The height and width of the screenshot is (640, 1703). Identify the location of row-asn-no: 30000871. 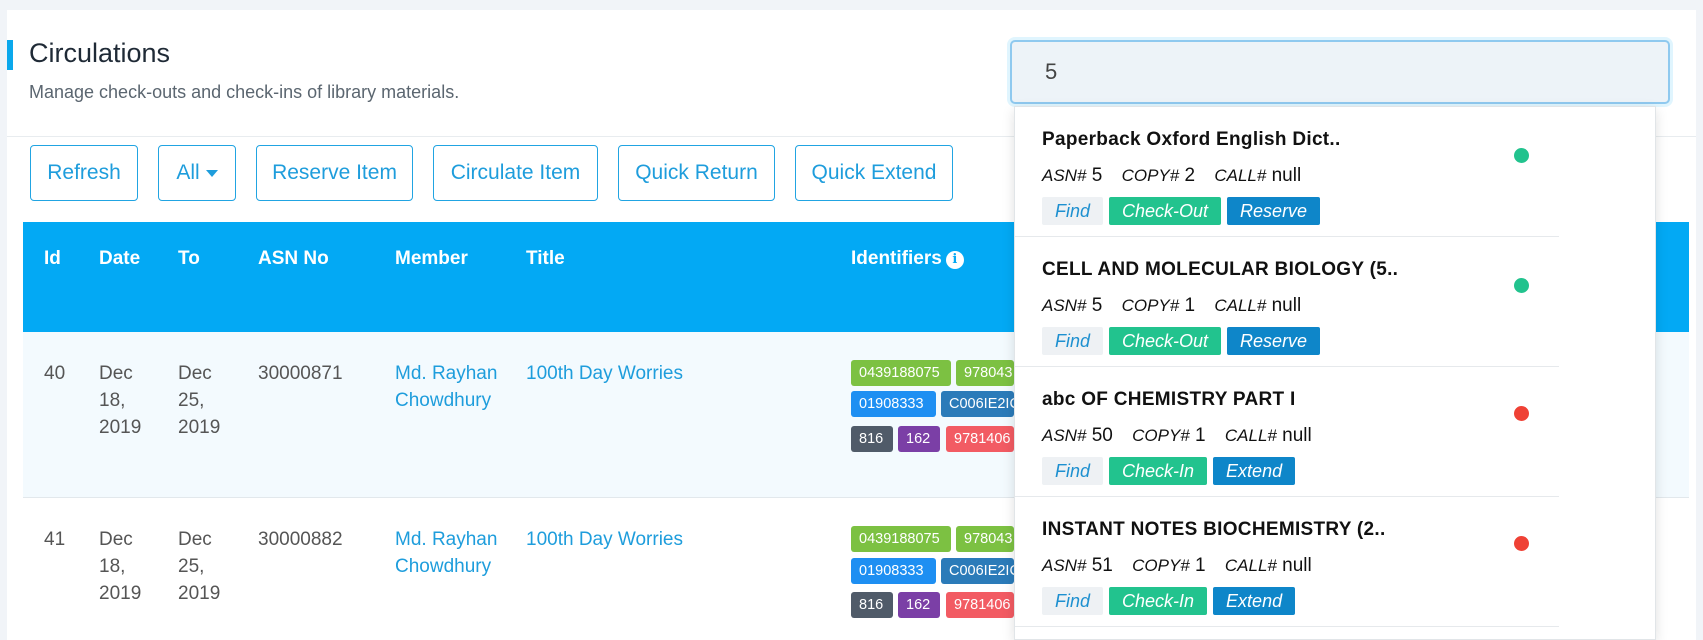
(300, 373).